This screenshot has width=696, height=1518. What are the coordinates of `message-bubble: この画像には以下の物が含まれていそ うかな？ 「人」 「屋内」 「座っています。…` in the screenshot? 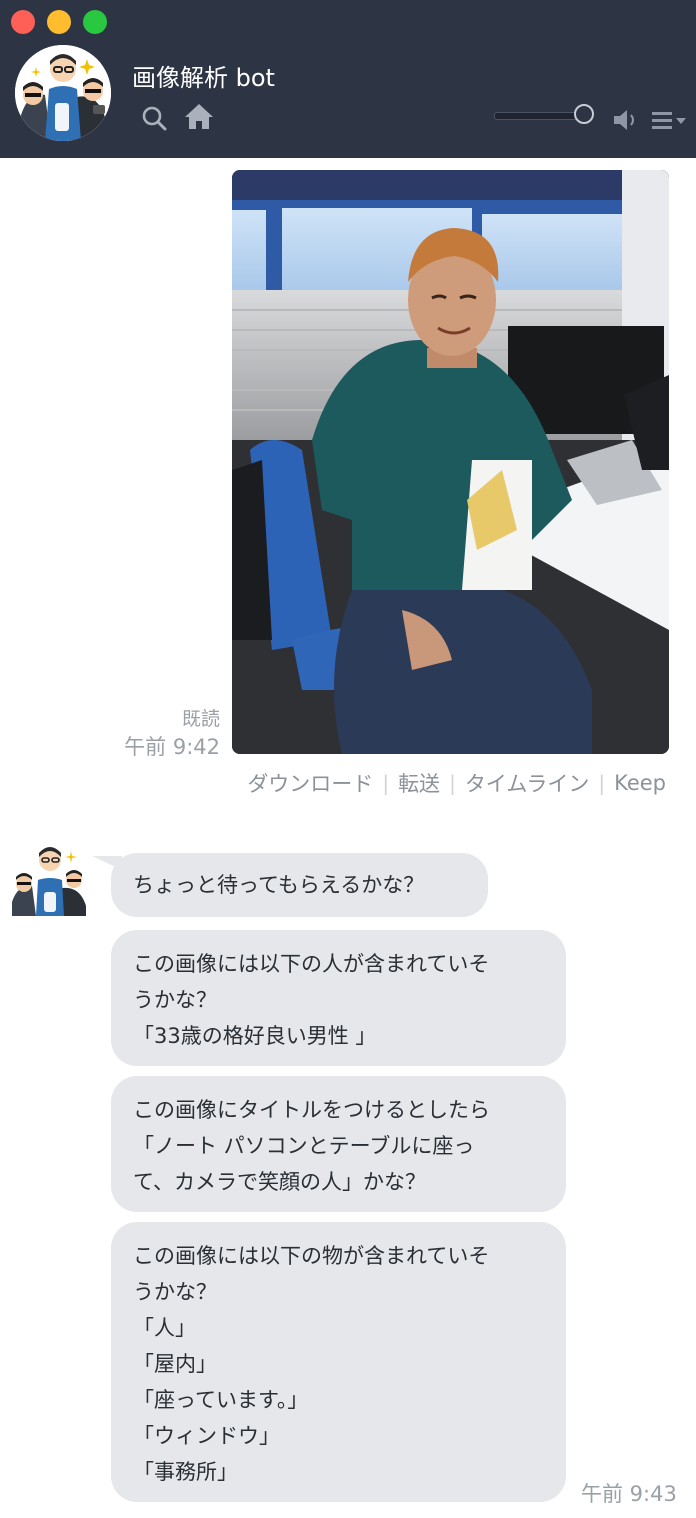 It's located at (338, 1362).